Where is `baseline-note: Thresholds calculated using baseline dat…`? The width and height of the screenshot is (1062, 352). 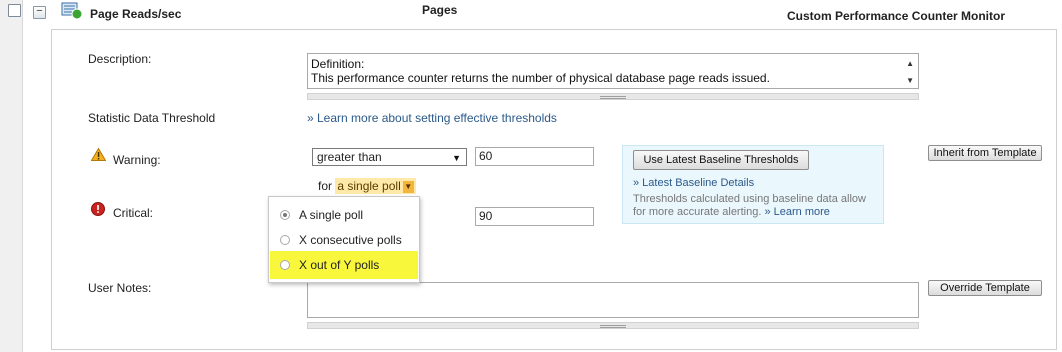 baseline-note: Thresholds calculated using baseline dat… is located at coordinates (749, 205).